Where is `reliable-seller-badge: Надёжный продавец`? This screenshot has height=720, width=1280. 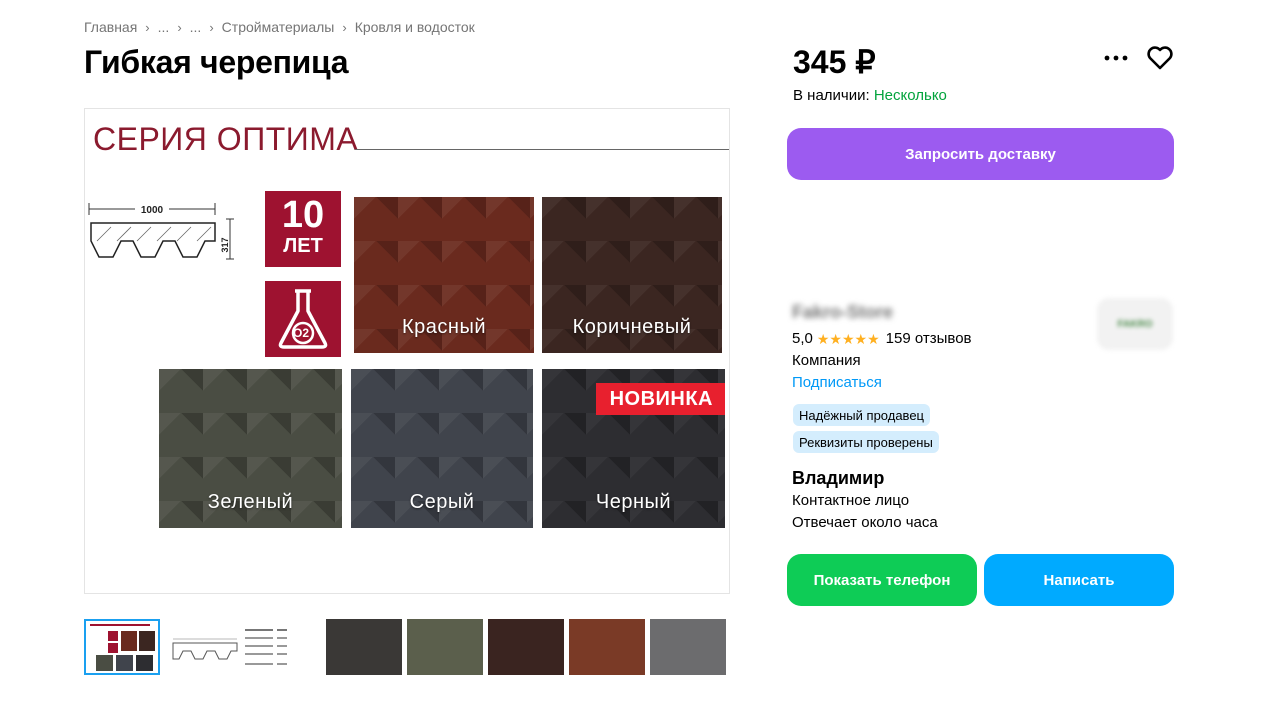
reliable-seller-badge: Надёжный продавец is located at coordinates (861, 415).